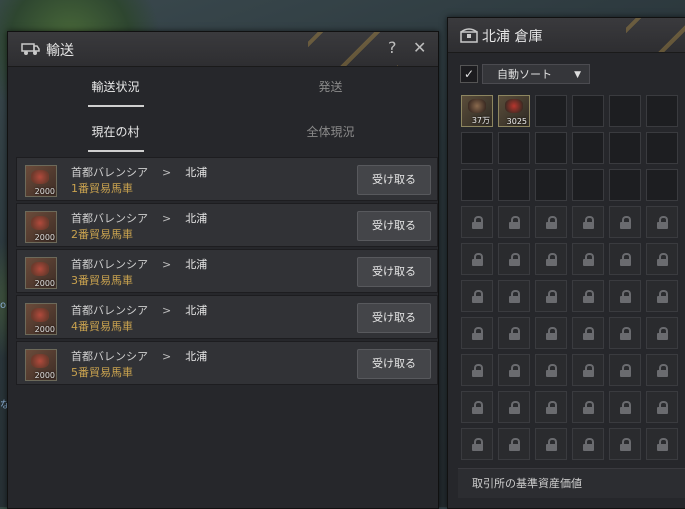 This screenshot has height=509, width=685. What do you see at coordinates (330, 87) in the screenshot?
I see `tab-dispatch: 発送` at bounding box center [330, 87].